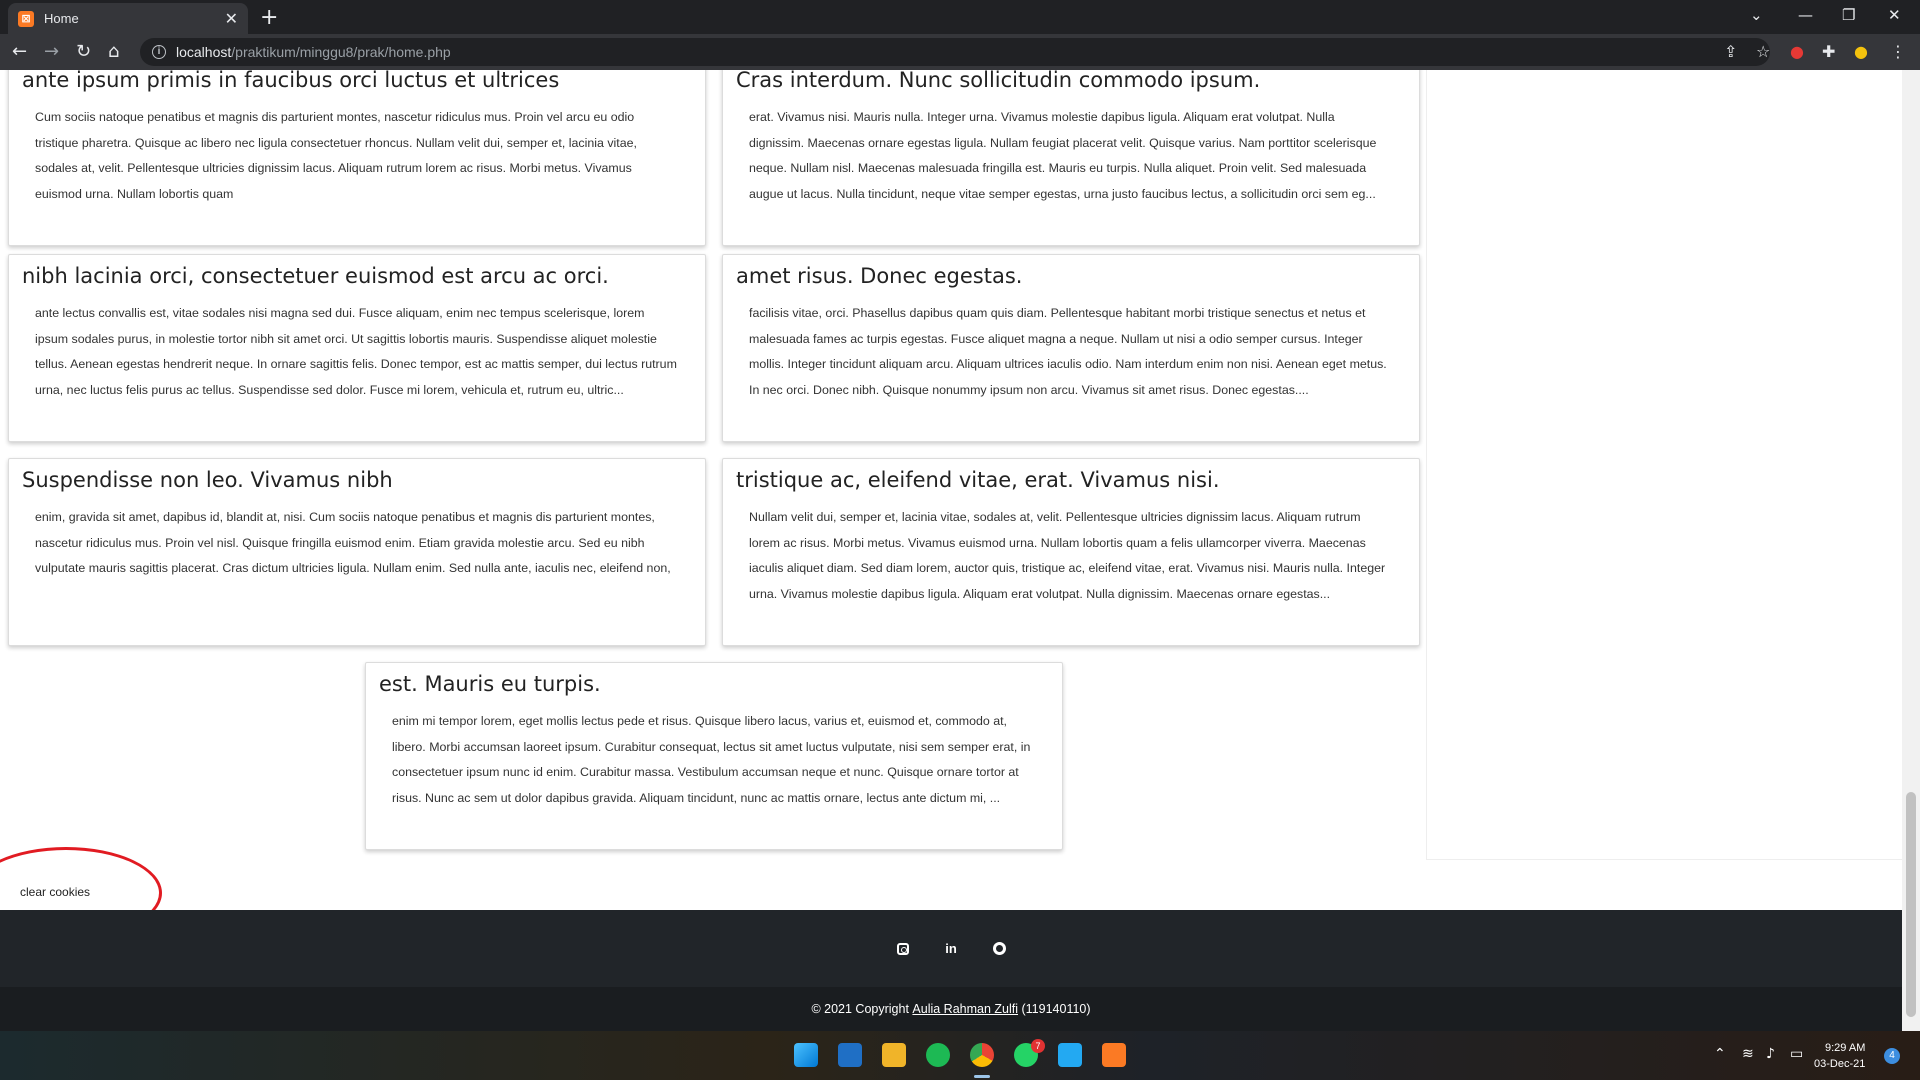 The height and width of the screenshot is (1080, 1920). I want to click on battery-icon: ▭, so click(1796, 1054).